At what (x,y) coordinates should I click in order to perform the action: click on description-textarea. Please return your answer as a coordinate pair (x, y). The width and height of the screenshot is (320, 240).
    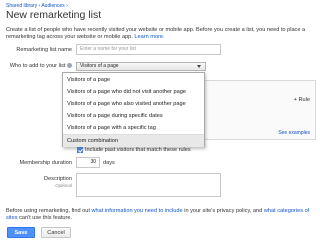
    Looking at the image, I should click on (148, 185).